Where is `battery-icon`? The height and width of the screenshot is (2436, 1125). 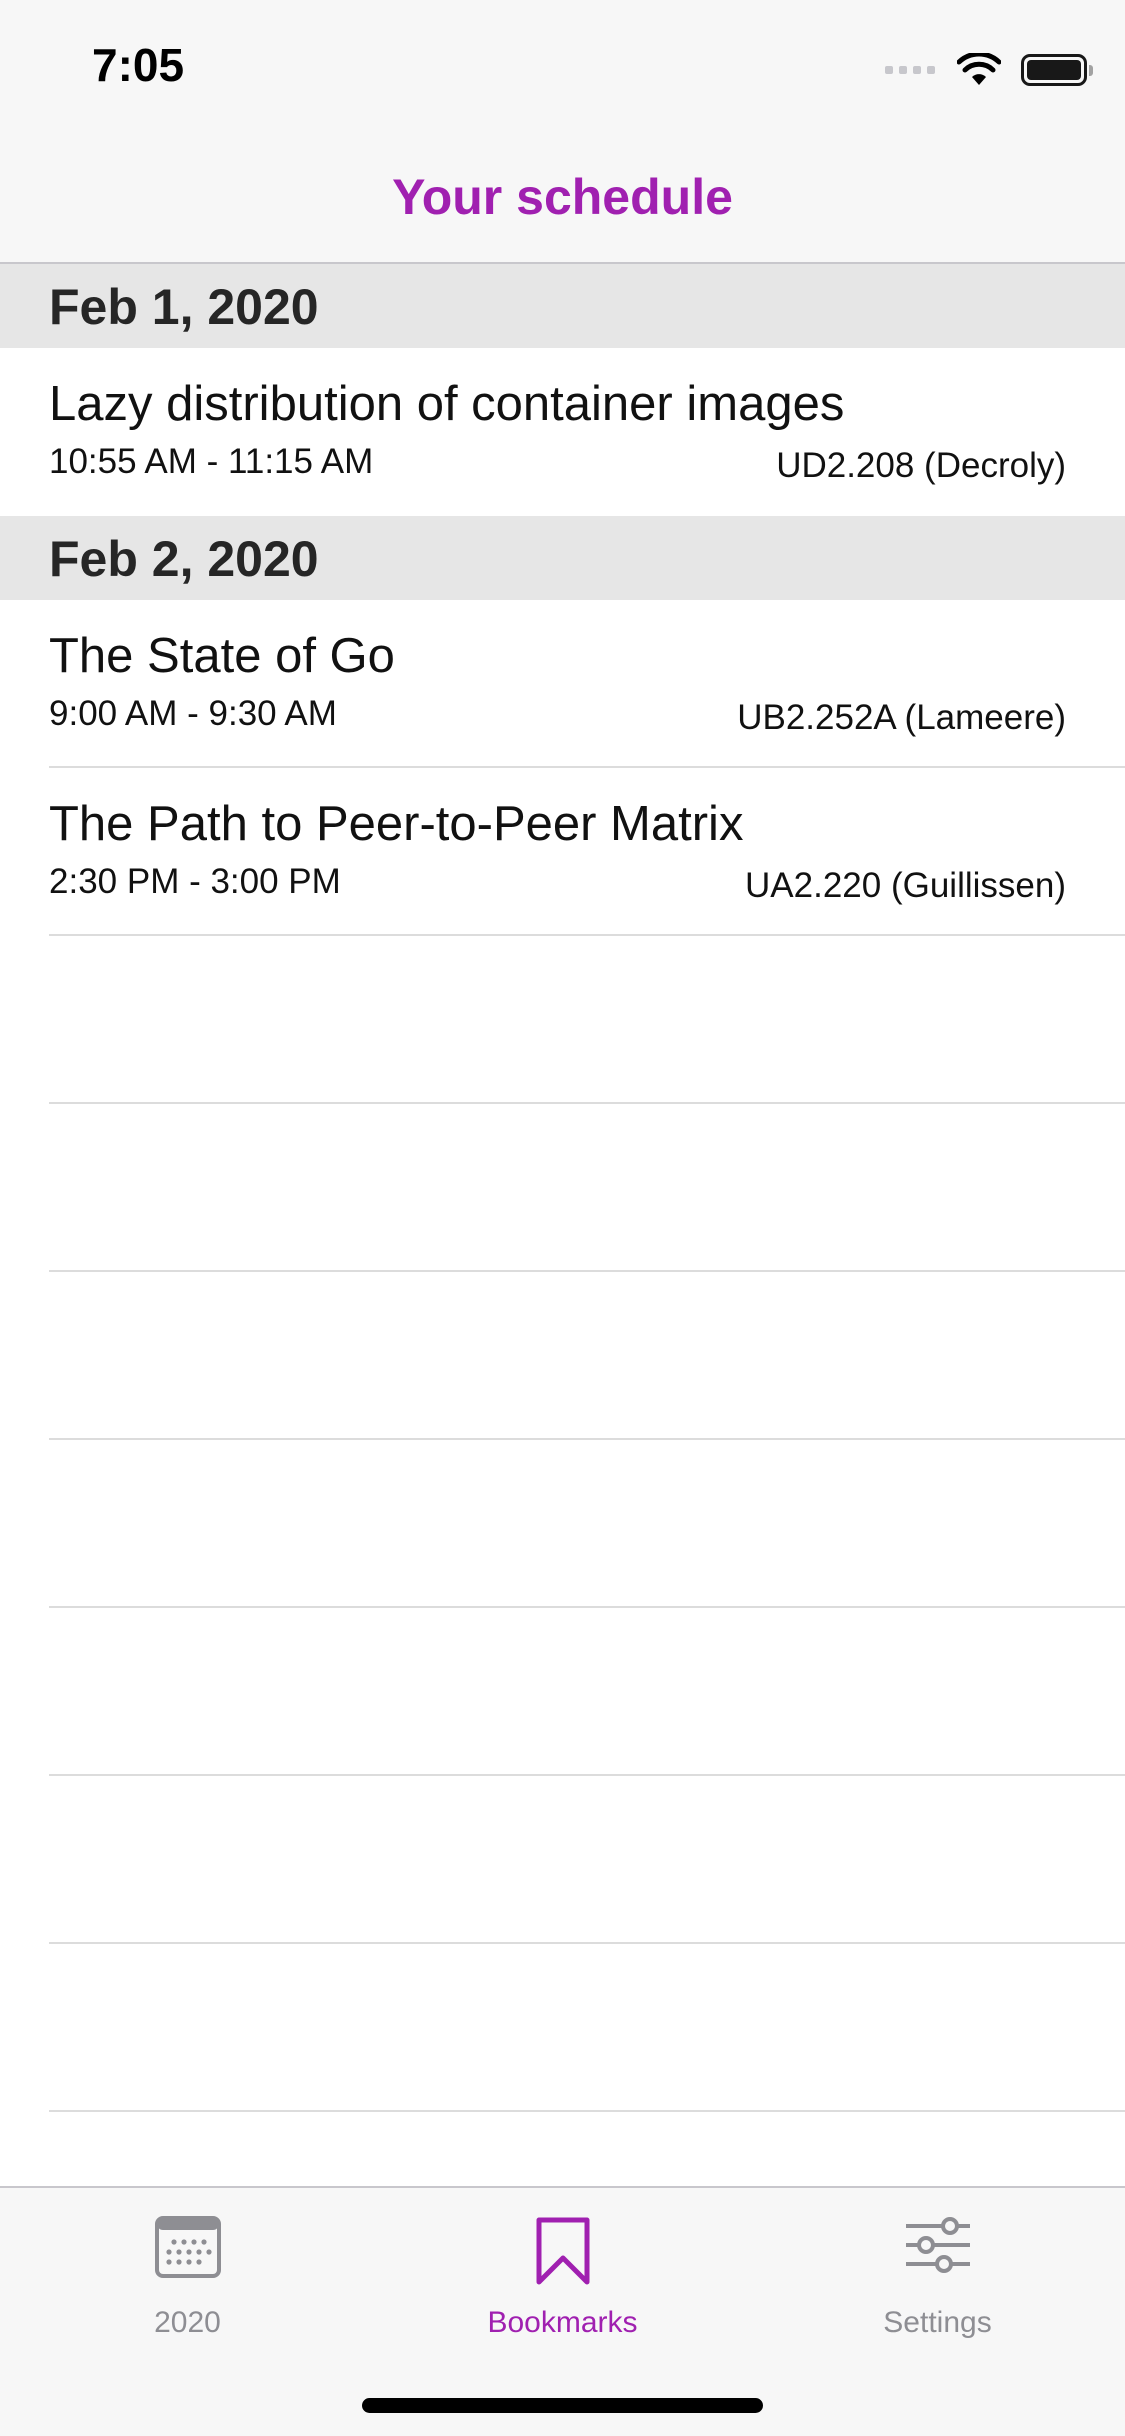 battery-icon is located at coordinates (1057, 70).